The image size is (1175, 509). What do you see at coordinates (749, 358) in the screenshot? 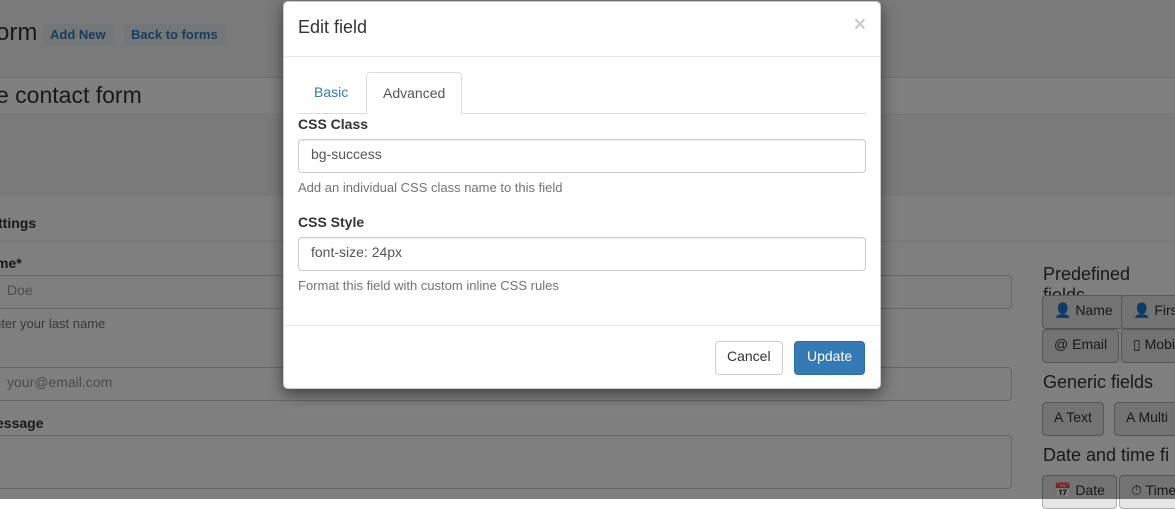
I see `cancel-button: Cancel` at bounding box center [749, 358].